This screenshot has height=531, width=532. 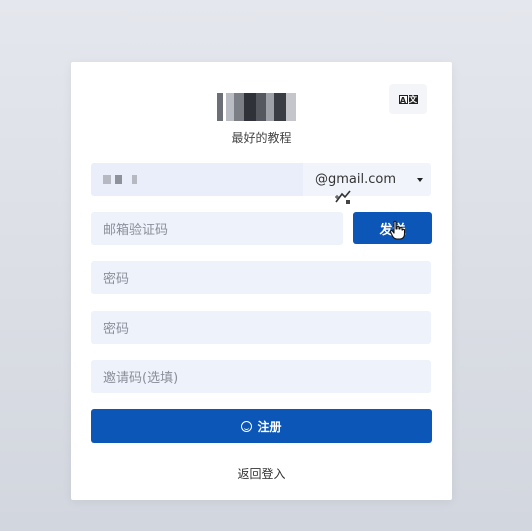 I want to click on password-input: 密码, so click(x=261, y=277).